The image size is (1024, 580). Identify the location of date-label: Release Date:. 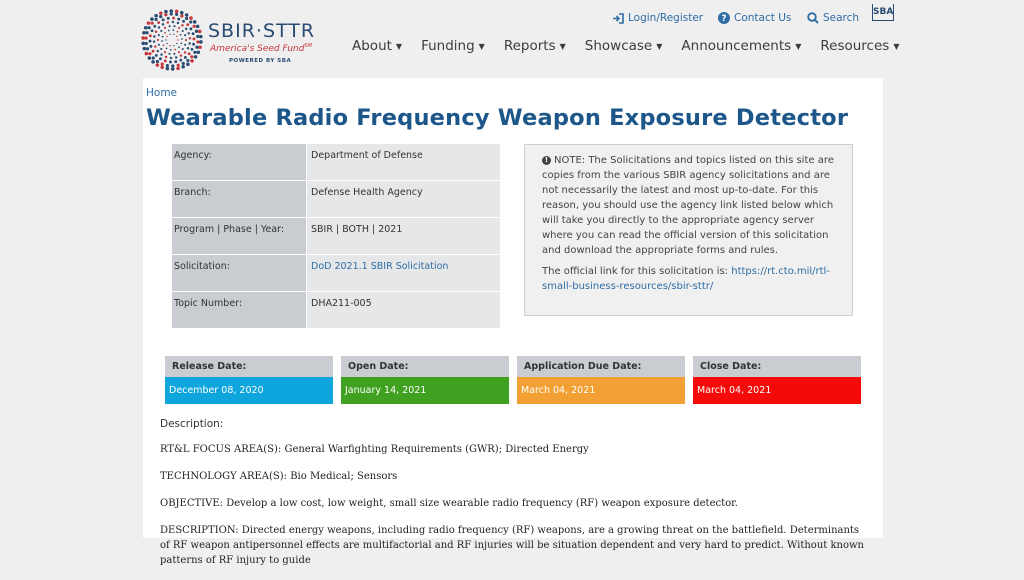
(249, 366).